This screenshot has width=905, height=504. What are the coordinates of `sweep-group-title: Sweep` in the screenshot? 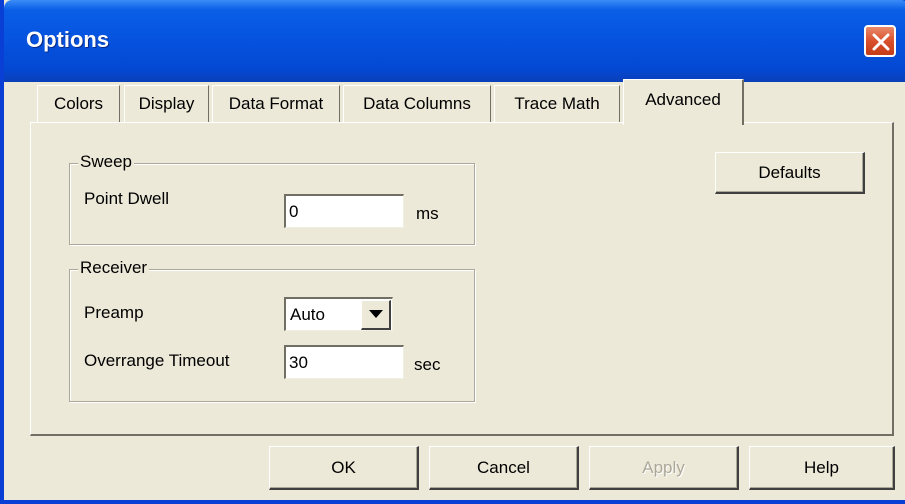 It's located at (106, 162).